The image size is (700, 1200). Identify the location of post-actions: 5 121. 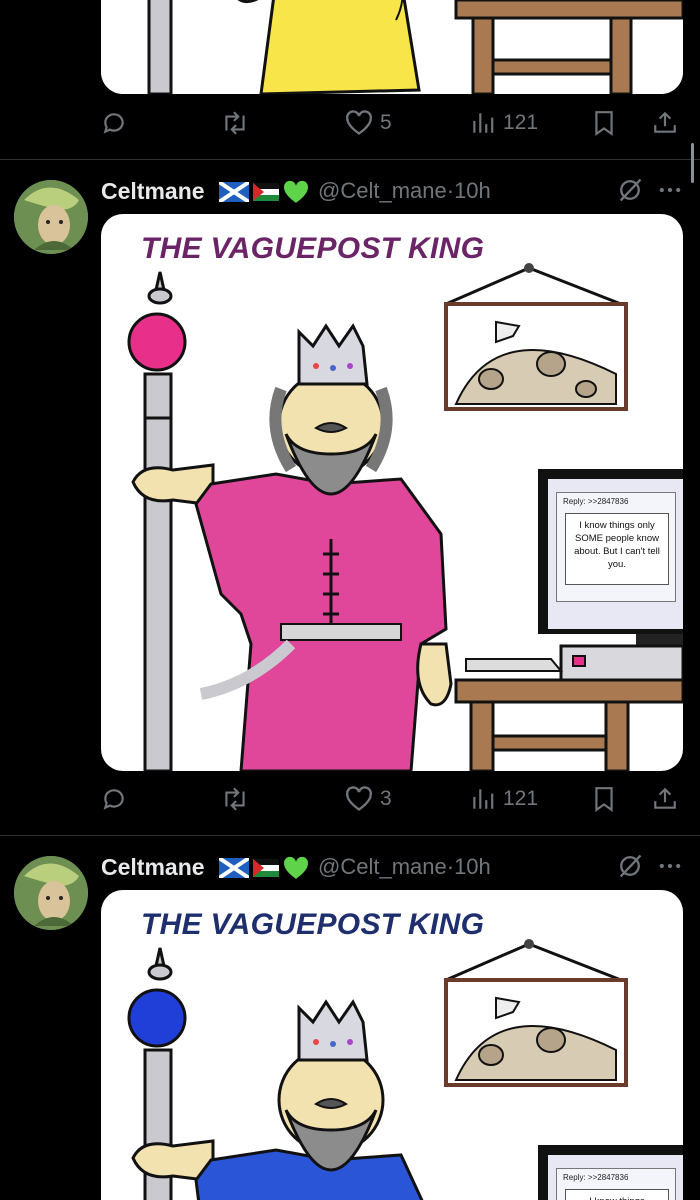
(350, 123).